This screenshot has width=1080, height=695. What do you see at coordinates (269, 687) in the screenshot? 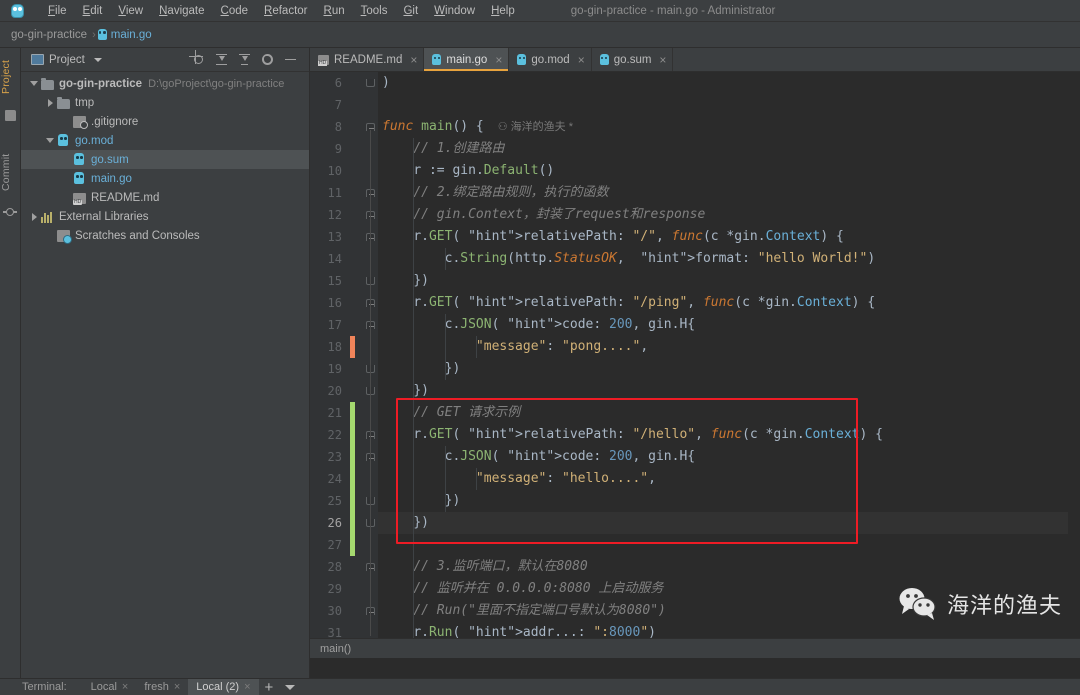
I see `add-terminal-button: +` at bounding box center [269, 687].